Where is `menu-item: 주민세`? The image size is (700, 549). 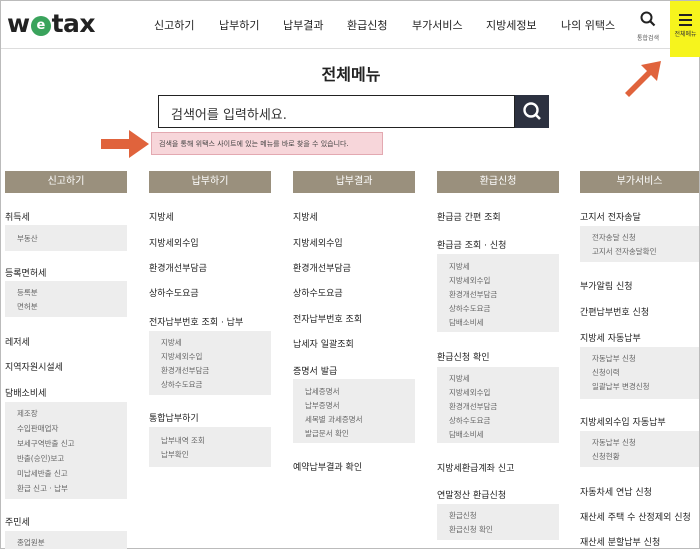
menu-item: 주민세 is located at coordinates (17, 521).